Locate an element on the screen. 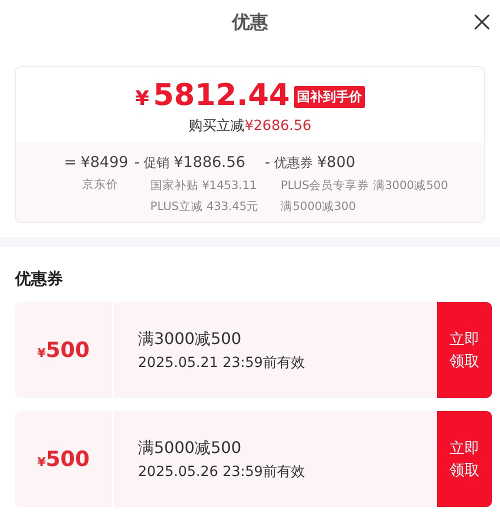 Image resolution: width=500 pixels, height=522 pixels. breakdown-note: 满5000减300 is located at coordinates (318, 206).